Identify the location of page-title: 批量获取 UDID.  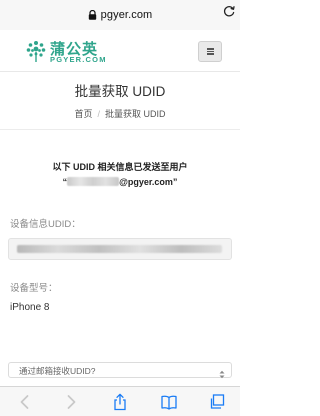
(120, 91).